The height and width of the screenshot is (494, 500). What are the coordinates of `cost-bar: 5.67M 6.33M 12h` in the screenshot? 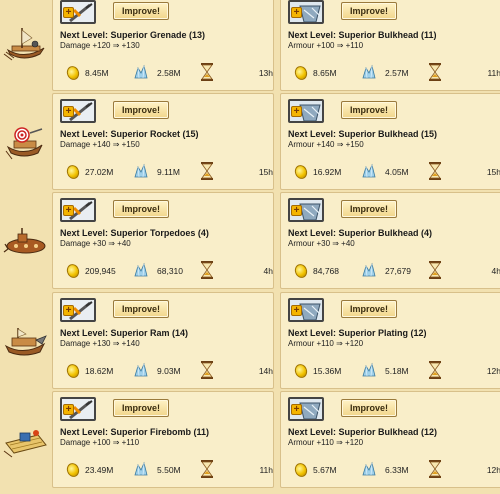 It's located at (390, 470).